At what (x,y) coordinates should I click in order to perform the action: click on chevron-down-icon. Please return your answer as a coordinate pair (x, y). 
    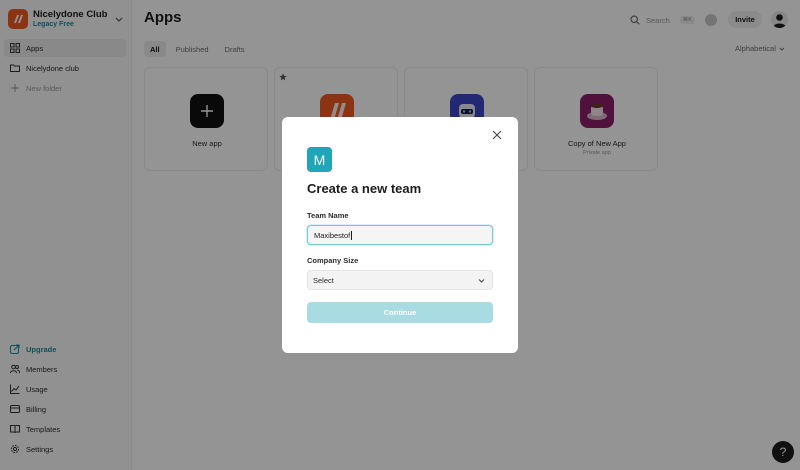
    Looking at the image, I should click on (481, 281).